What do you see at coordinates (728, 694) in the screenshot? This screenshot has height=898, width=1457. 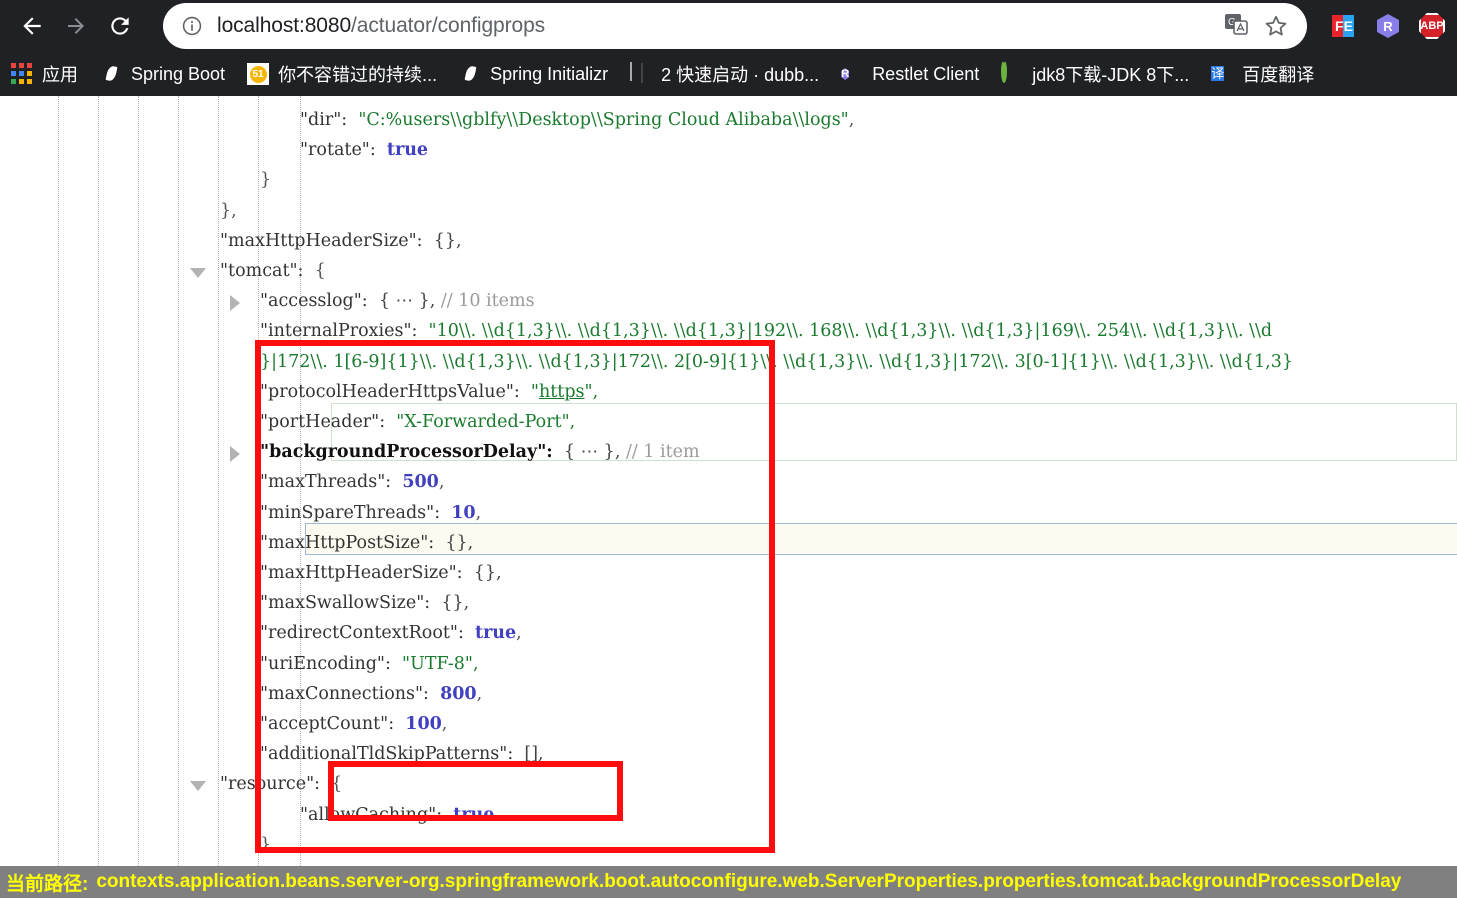 I see `json-line: "maxConnections": 800,` at bounding box center [728, 694].